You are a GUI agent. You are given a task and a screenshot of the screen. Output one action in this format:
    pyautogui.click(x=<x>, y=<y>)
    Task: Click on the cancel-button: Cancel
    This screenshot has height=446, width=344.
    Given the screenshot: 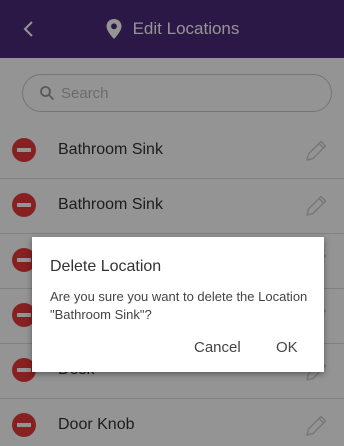 What is the action you would take?
    pyautogui.click(x=217, y=347)
    